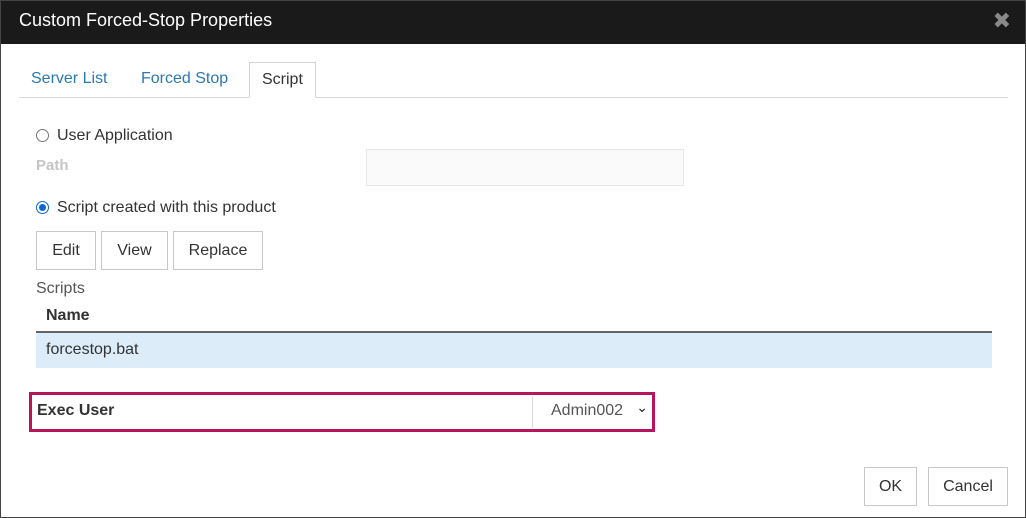 The height and width of the screenshot is (518, 1026). I want to click on tab-script: Script, so click(282, 80).